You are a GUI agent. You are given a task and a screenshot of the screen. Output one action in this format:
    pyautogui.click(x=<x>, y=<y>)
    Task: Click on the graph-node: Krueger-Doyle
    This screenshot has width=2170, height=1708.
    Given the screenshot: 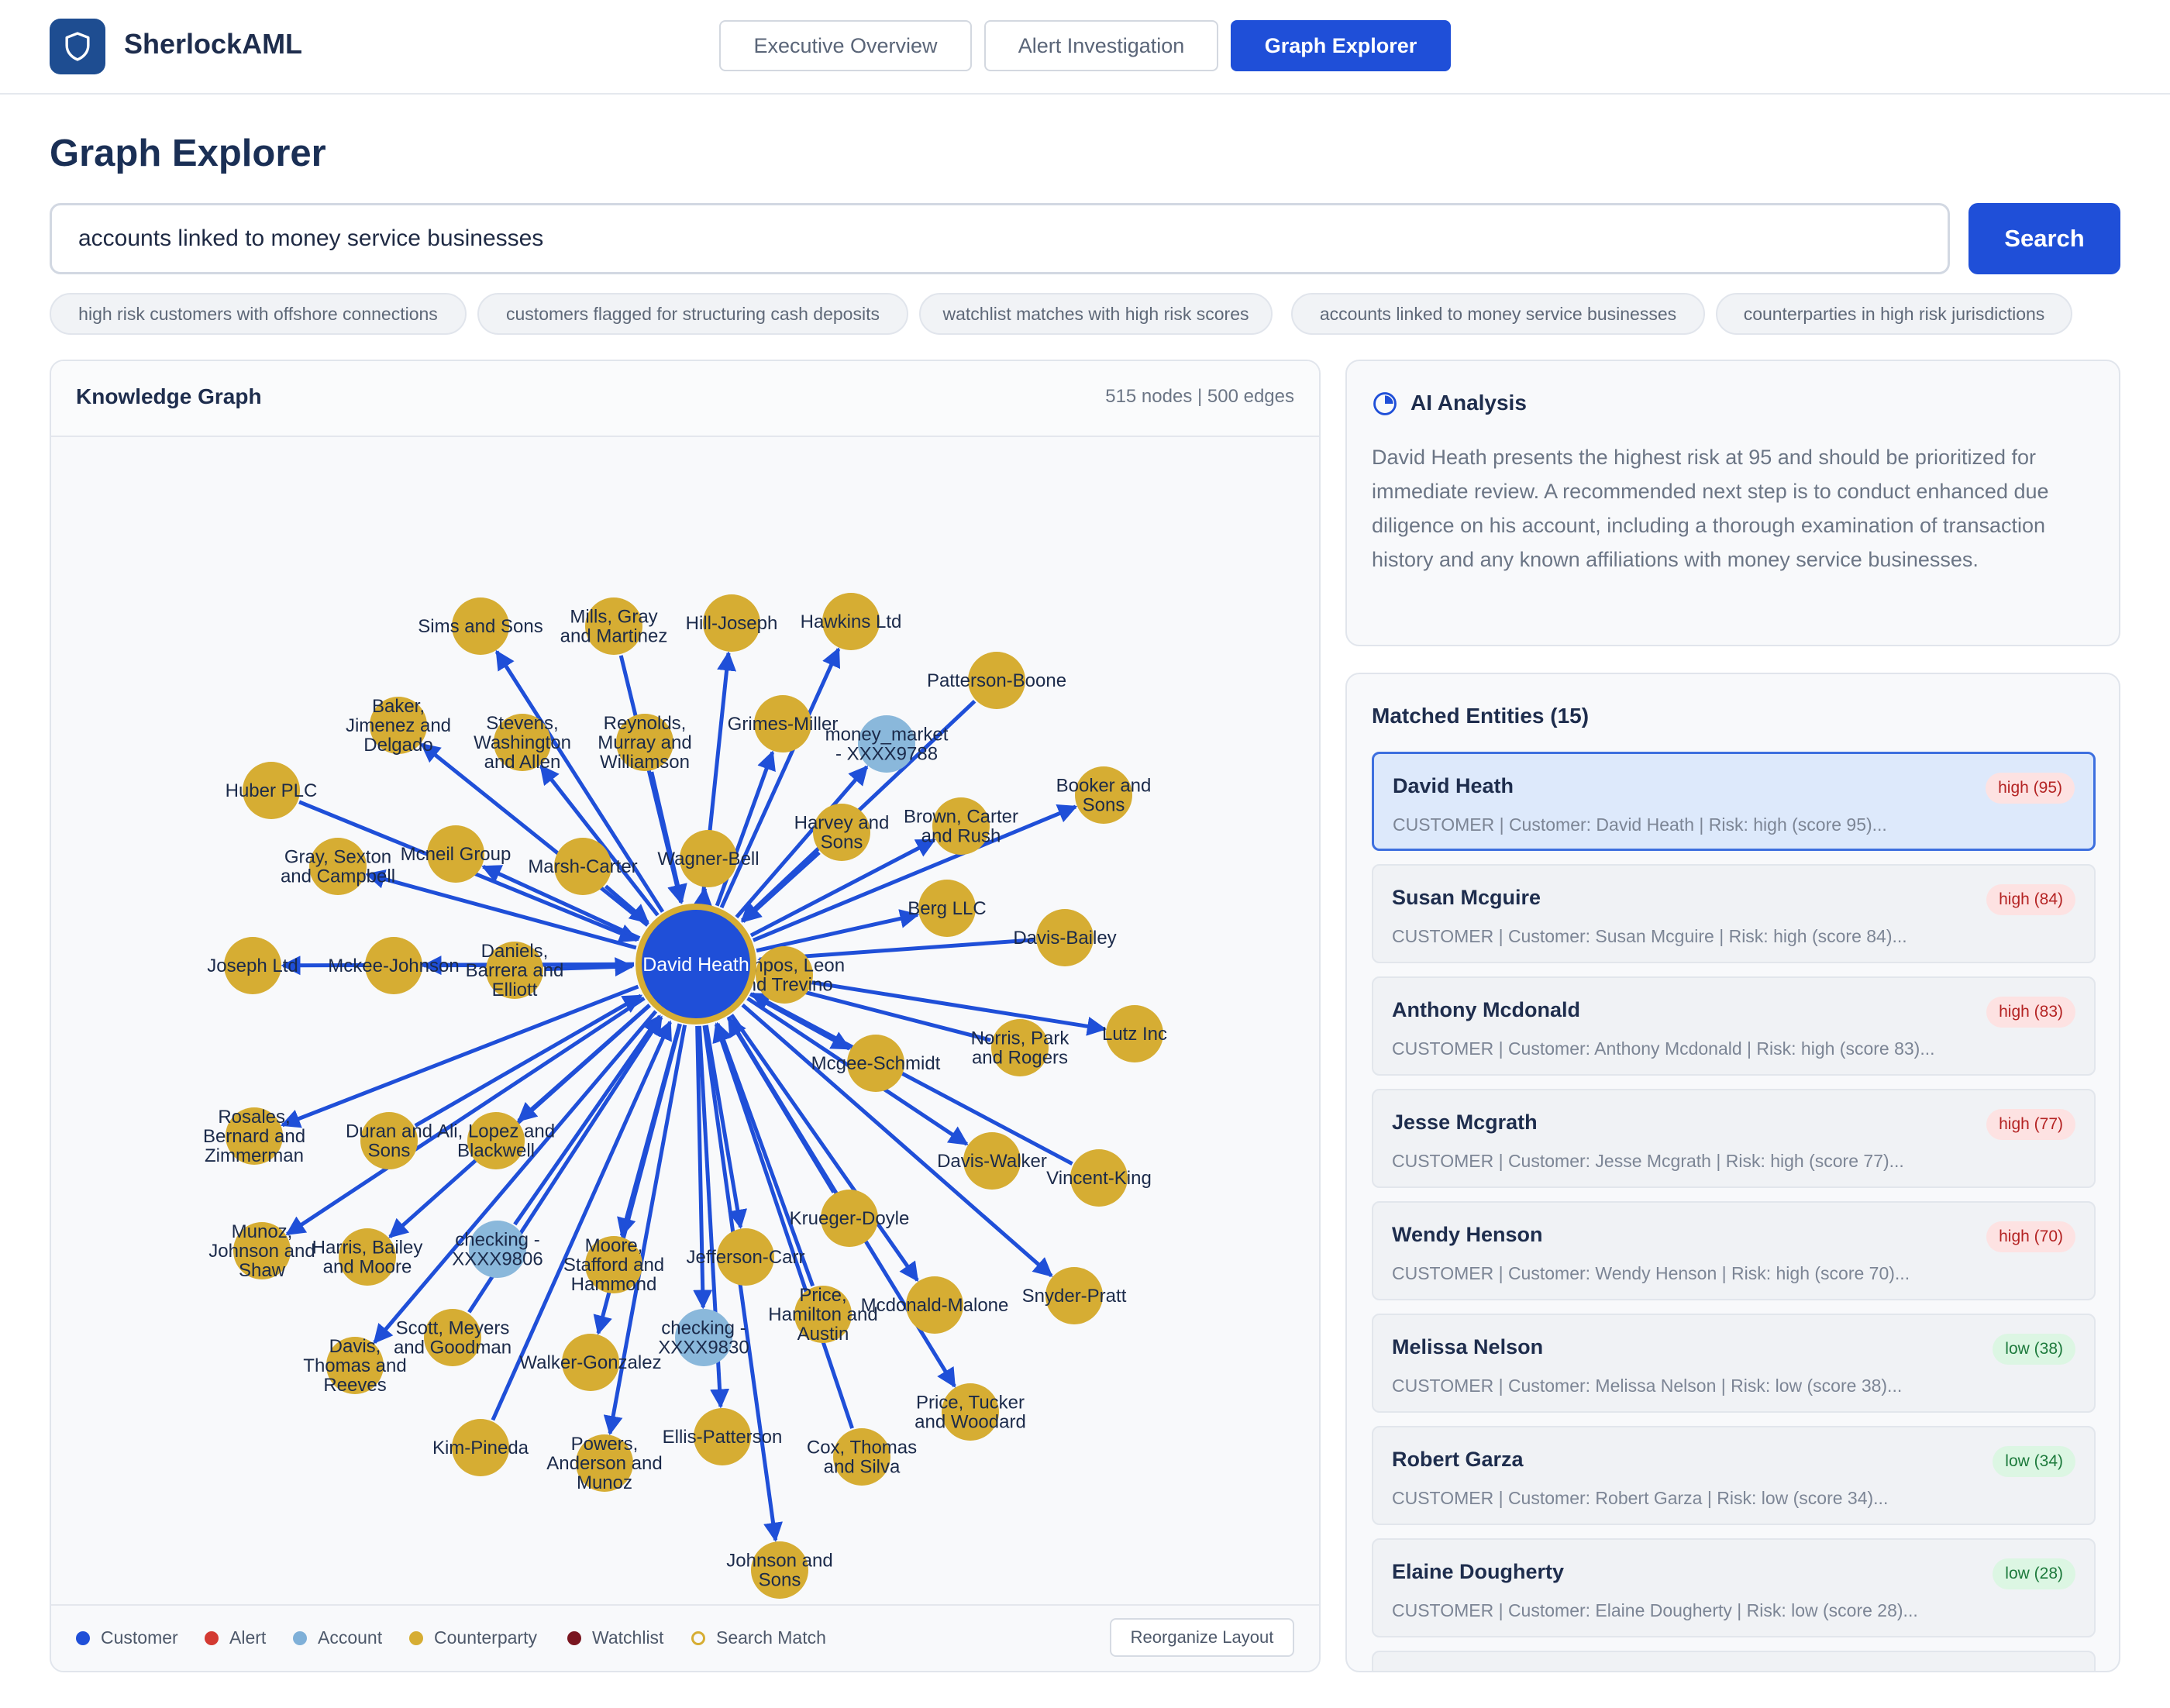 What is the action you would take?
    pyautogui.click(x=850, y=1219)
    